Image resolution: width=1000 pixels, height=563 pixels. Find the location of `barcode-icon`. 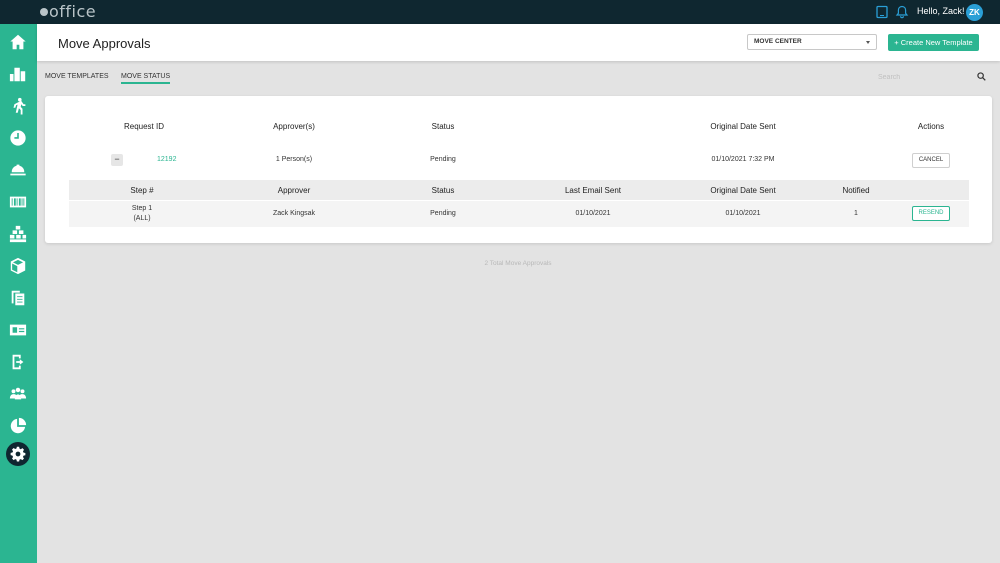

barcode-icon is located at coordinates (18, 202).